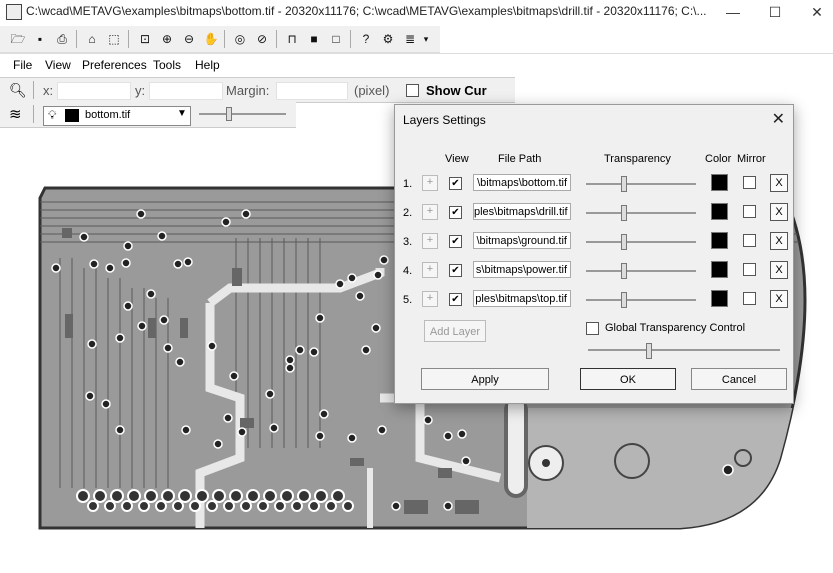 The image size is (833, 573). Describe the element at coordinates (426, 39) in the screenshot. I see `chevron-down-icon: ▾` at that location.